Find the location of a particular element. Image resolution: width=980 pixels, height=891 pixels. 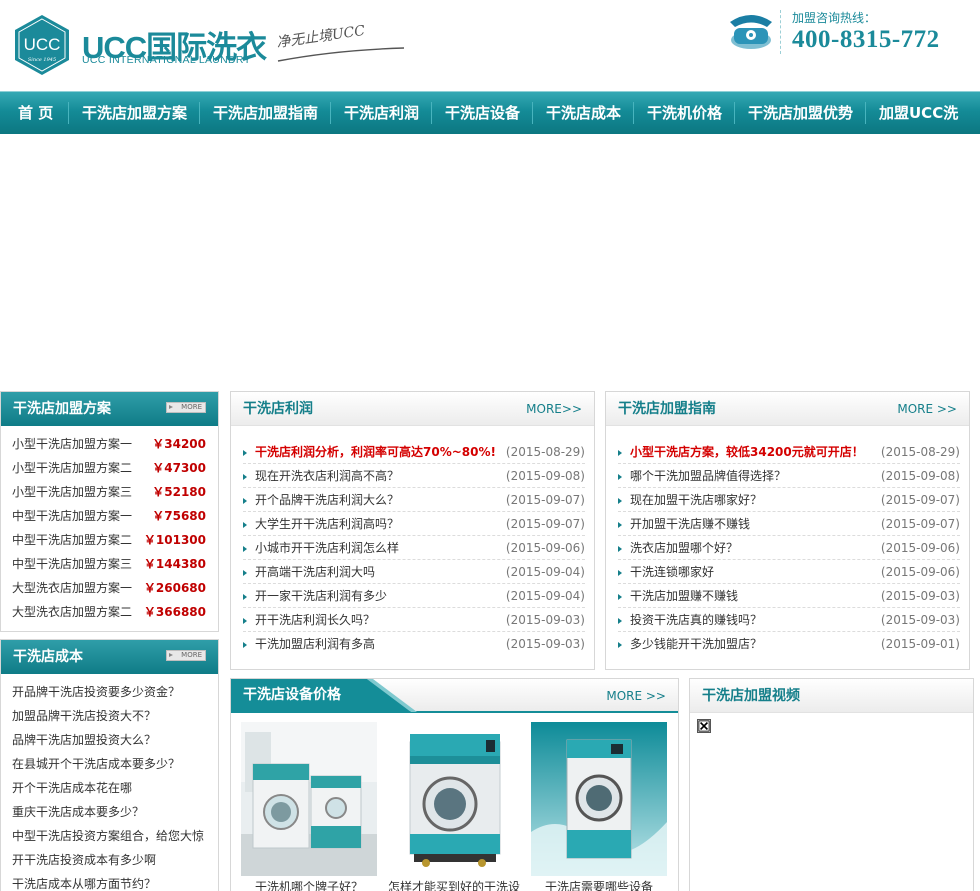

product-card: 怎样才能买到好的干洗设 is located at coordinates (454, 806).